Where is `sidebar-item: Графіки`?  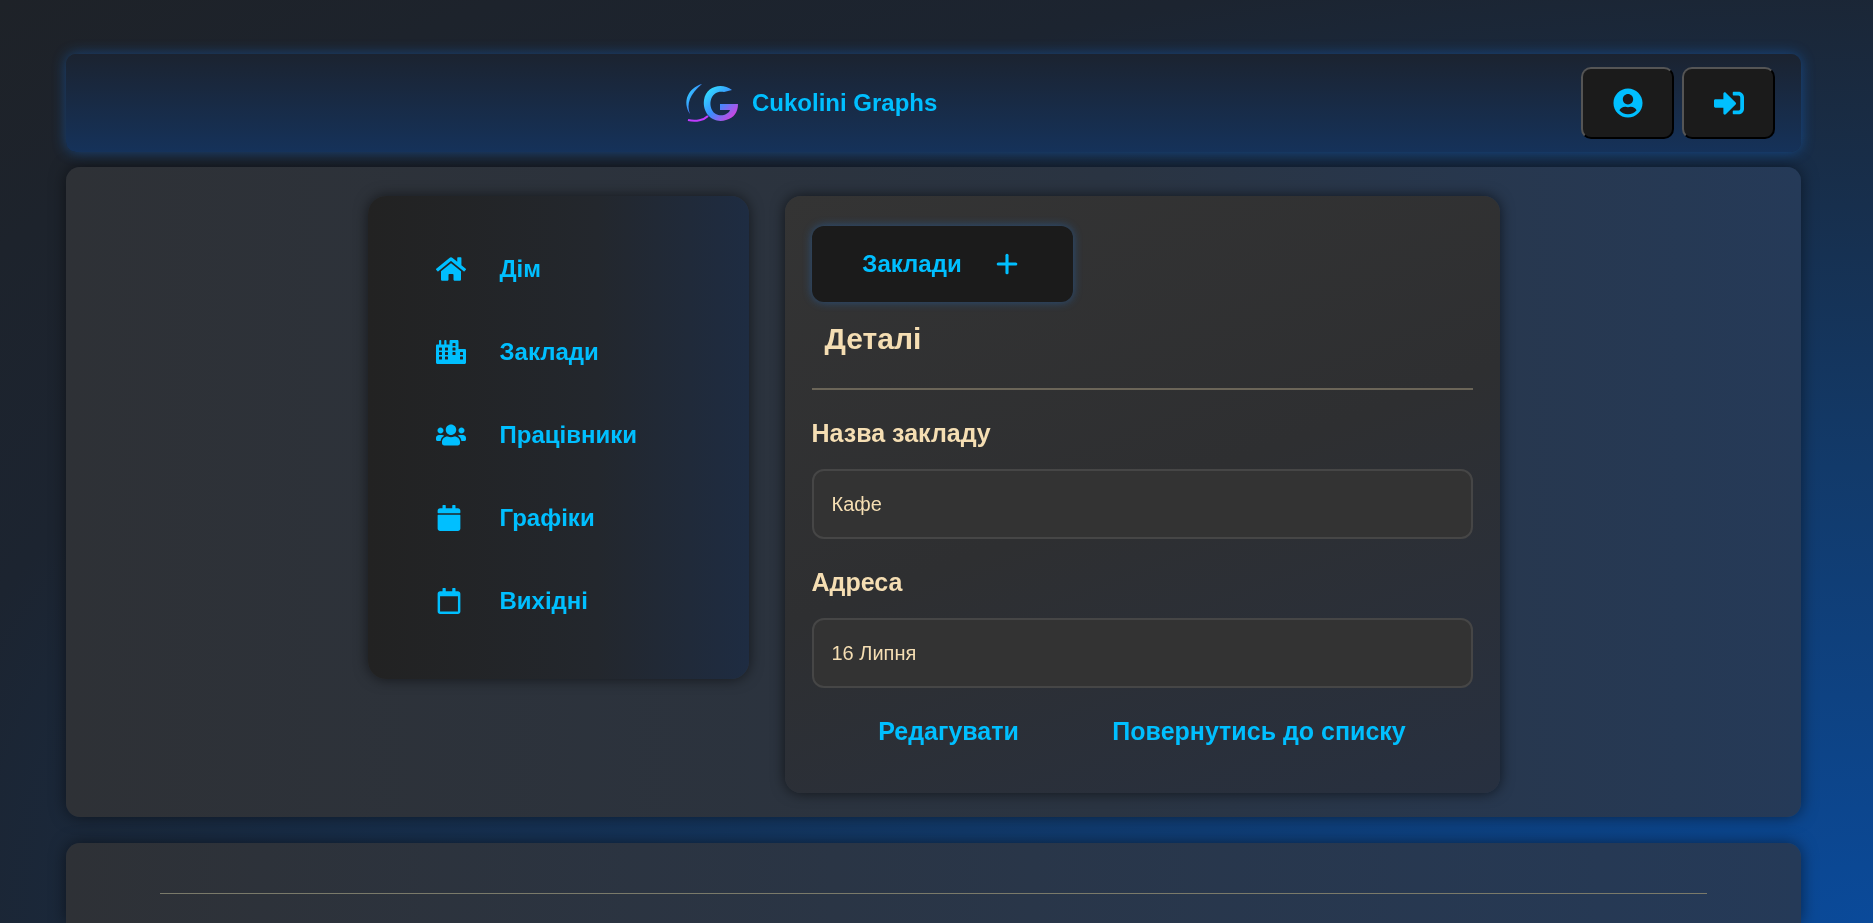
sidebar-item: Графіки is located at coordinates (592, 518).